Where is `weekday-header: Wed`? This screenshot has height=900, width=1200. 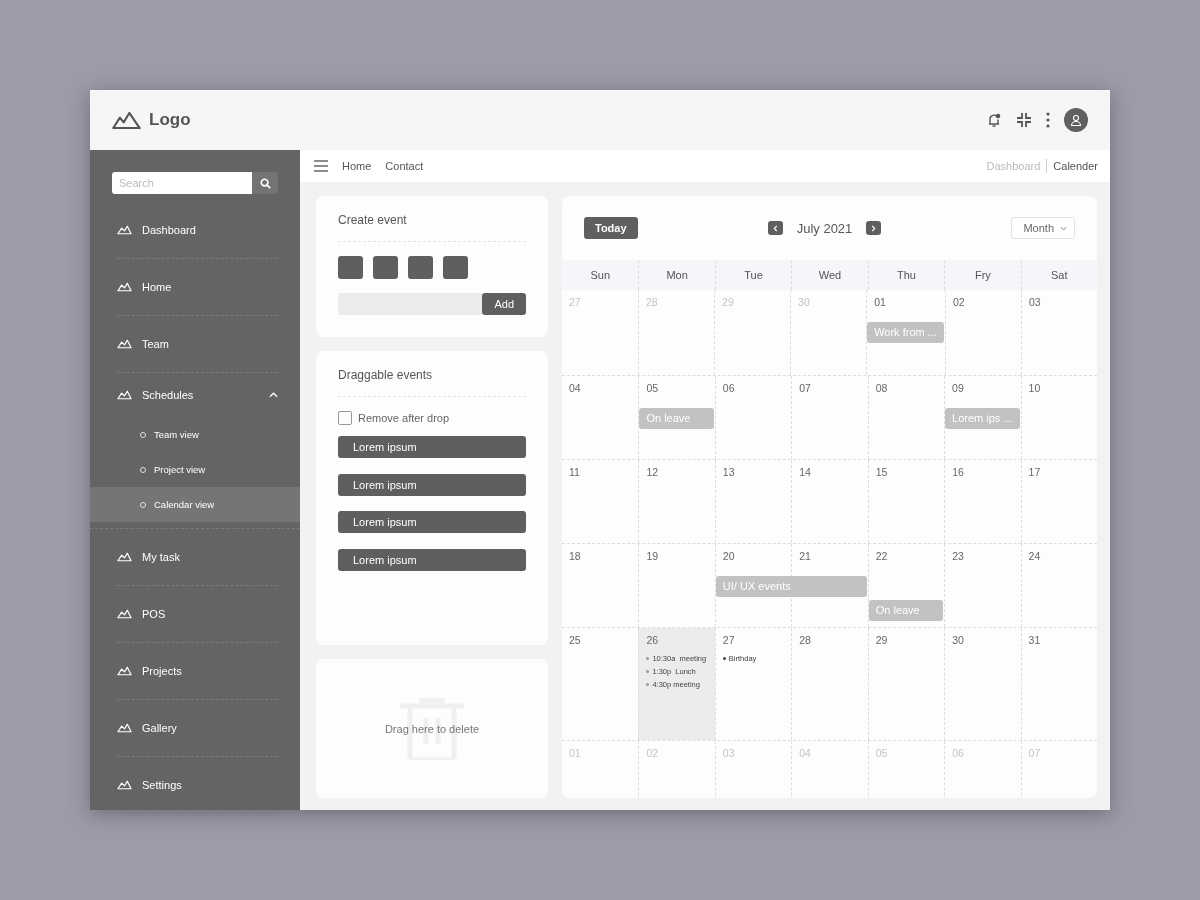 weekday-header: Wed is located at coordinates (829, 275).